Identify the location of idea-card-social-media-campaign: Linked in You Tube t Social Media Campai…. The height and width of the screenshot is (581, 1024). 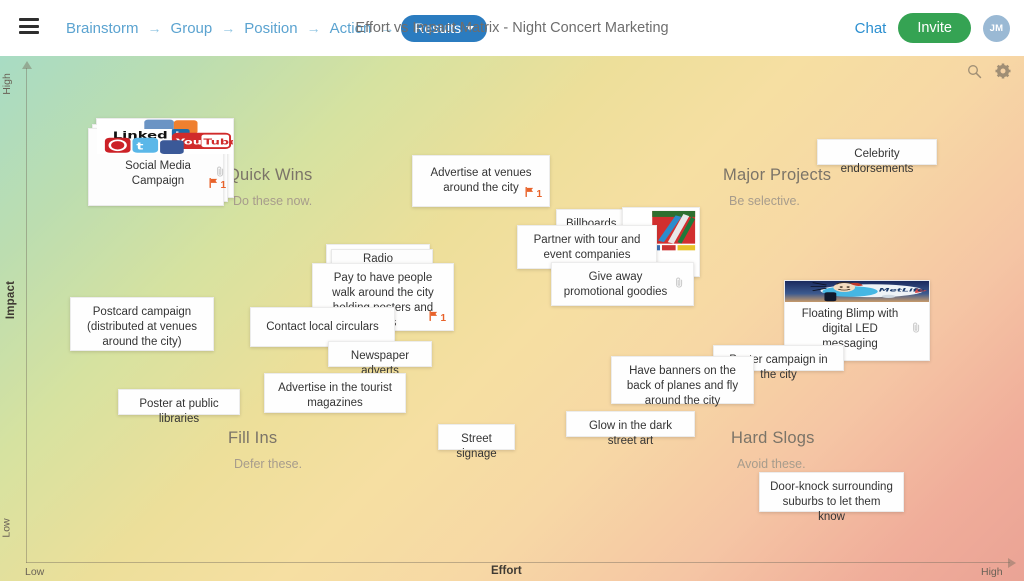
(161, 162).